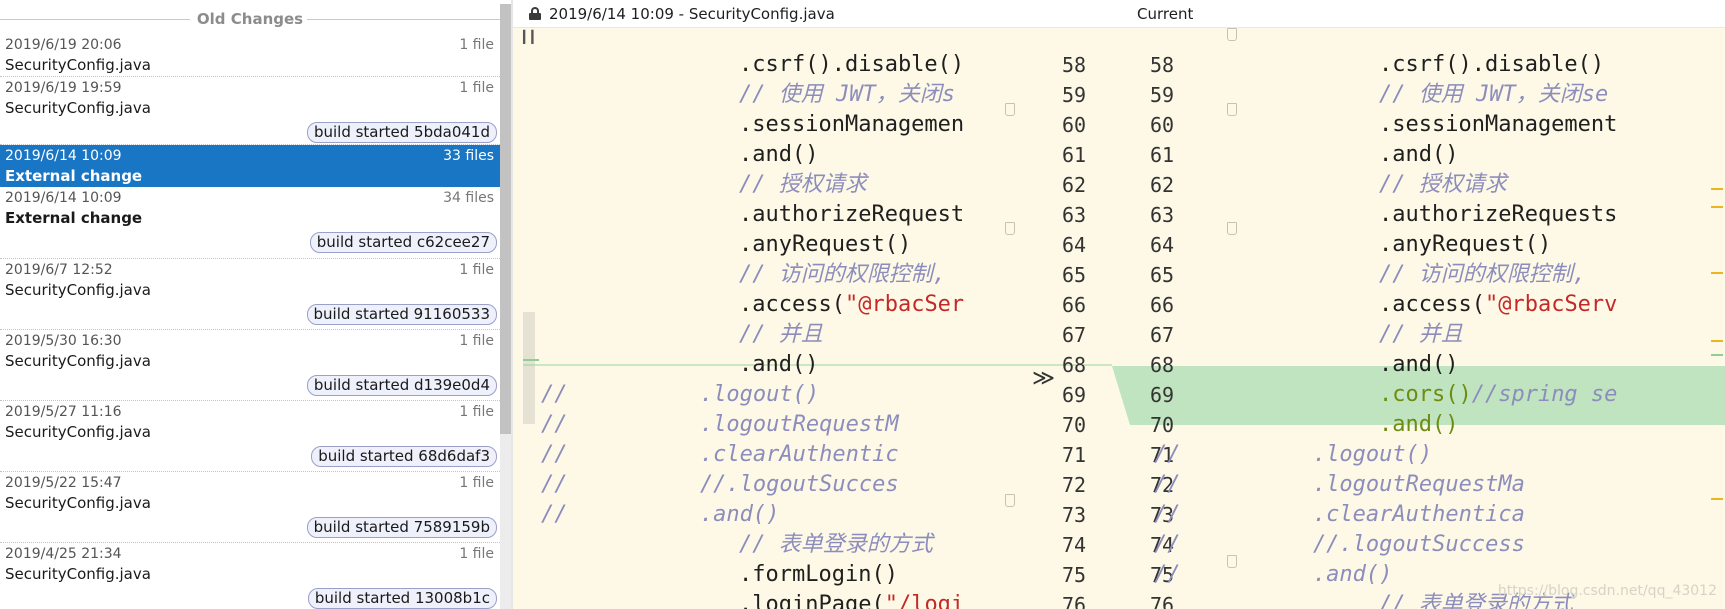  Describe the element at coordinates (1074, 395) in the screenshot. I see `line-number: 69` at that location.